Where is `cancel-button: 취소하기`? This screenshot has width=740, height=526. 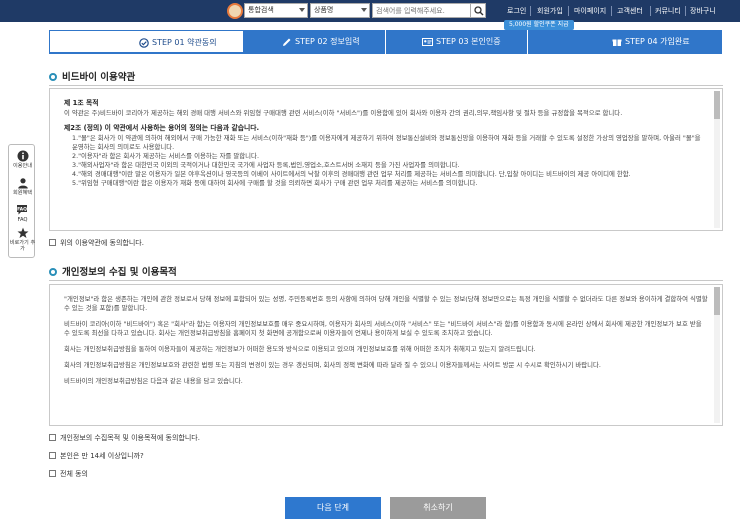 cancel-button: 취소하기 is located at coordinates (438, 508).